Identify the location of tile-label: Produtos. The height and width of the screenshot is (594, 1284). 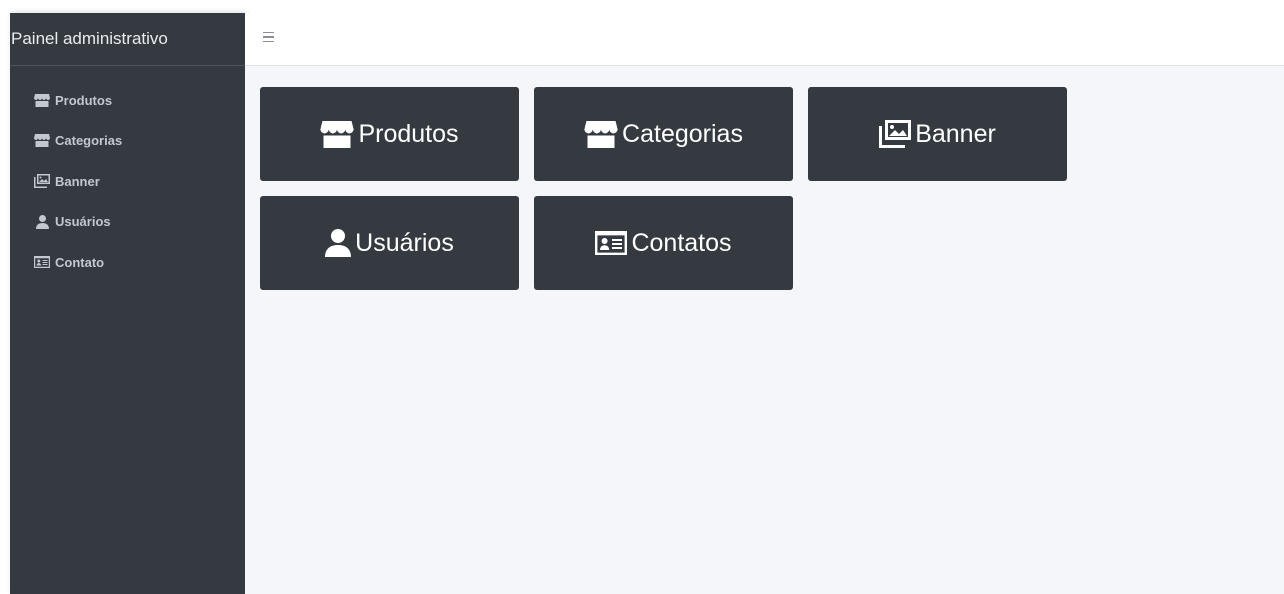
(408, 133).